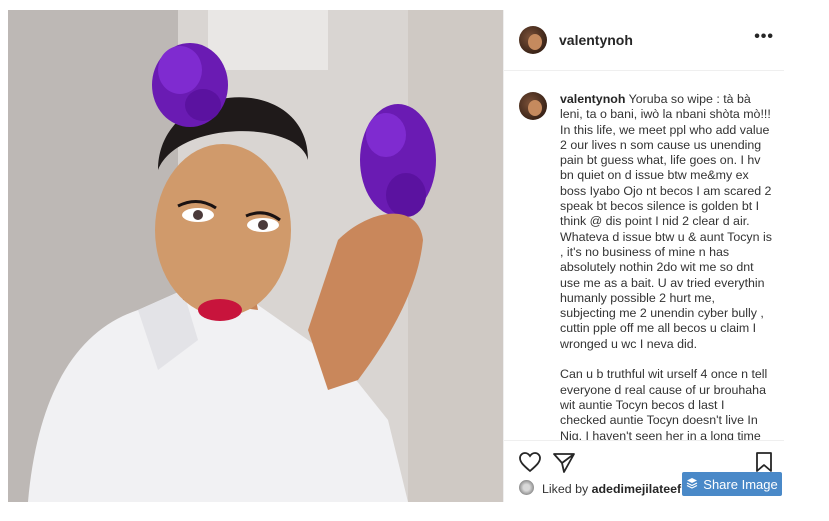 The width and height of the screenshot is (829, 521). Describe the element at coordinates (596, 40) in the screenshot. I see `post-username: valentynoh` at that location.